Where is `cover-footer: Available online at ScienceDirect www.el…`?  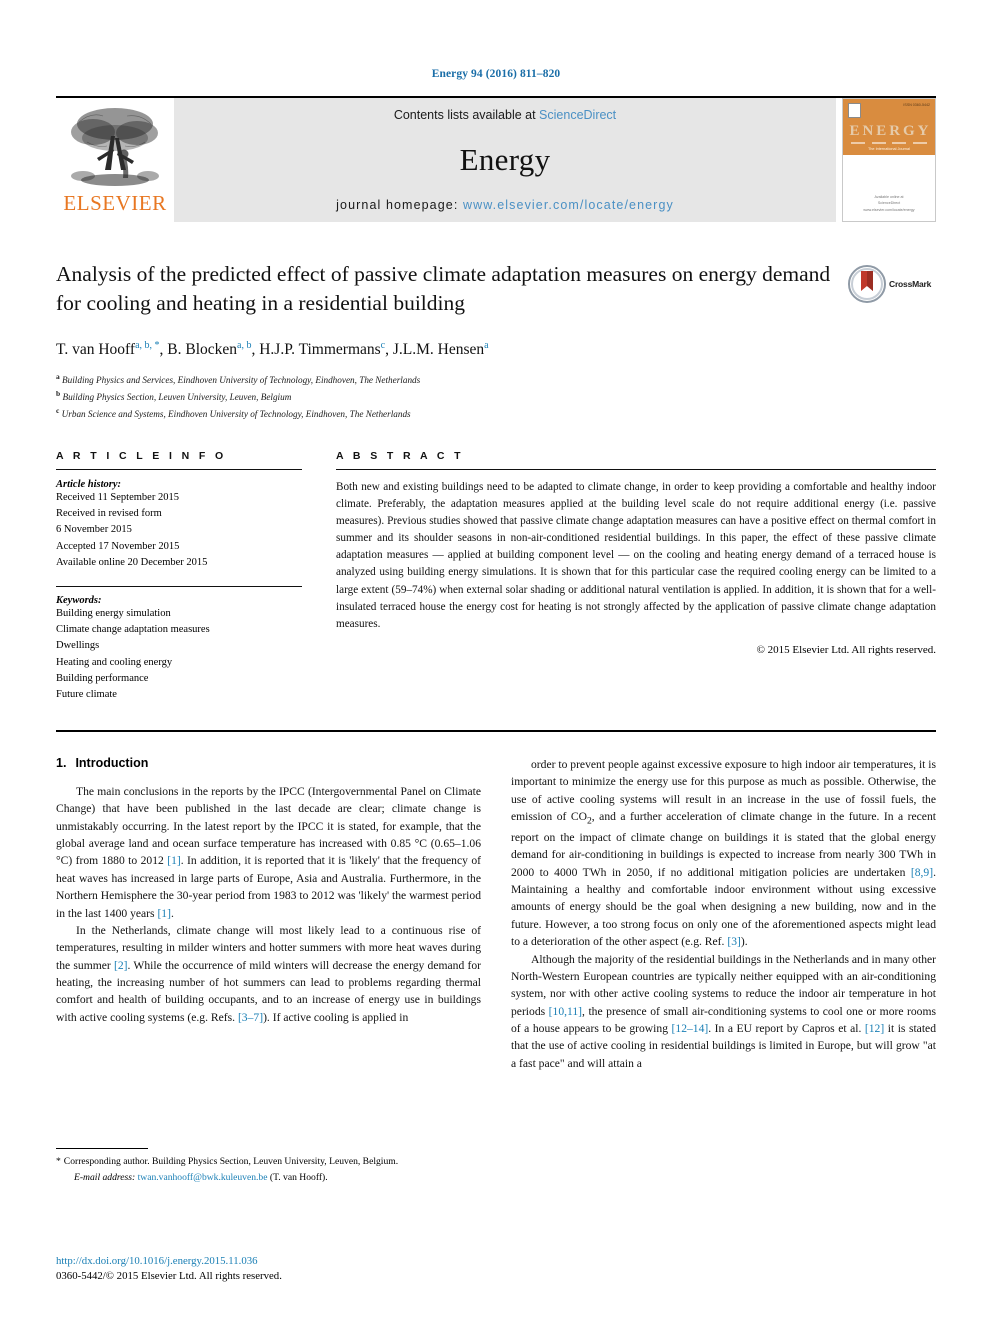
cover-footer: Available online at ScienceDirect www.el… is located at coordinates (889, 204).